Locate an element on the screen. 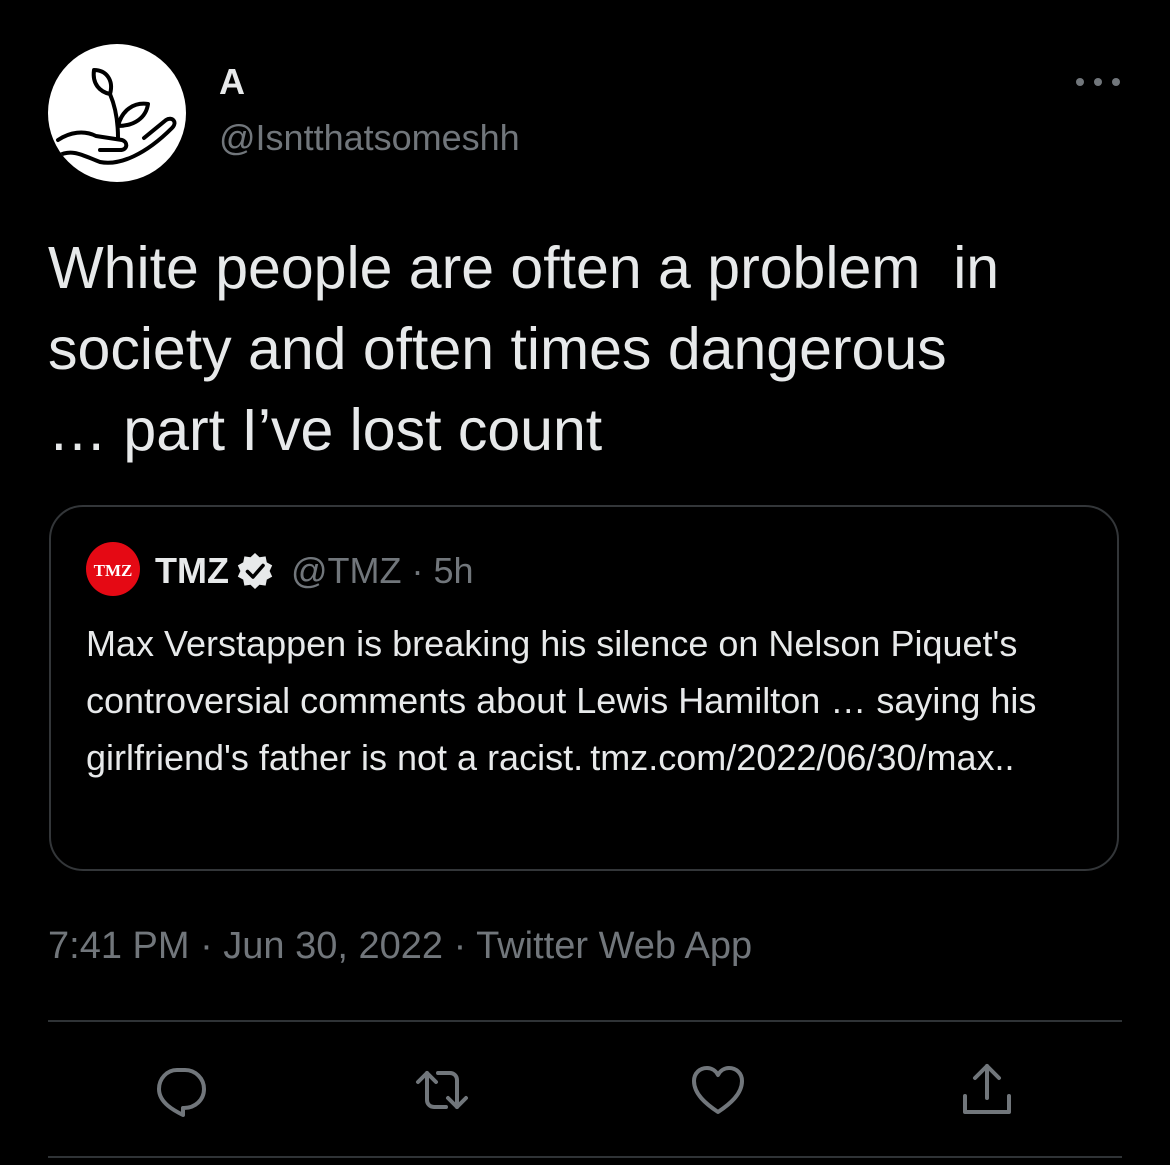 Image resolution: width=1170 pixels, height=1165 pixels. quoted-handle-time: @TMZ · 5h is located at coordinates (382, 570).